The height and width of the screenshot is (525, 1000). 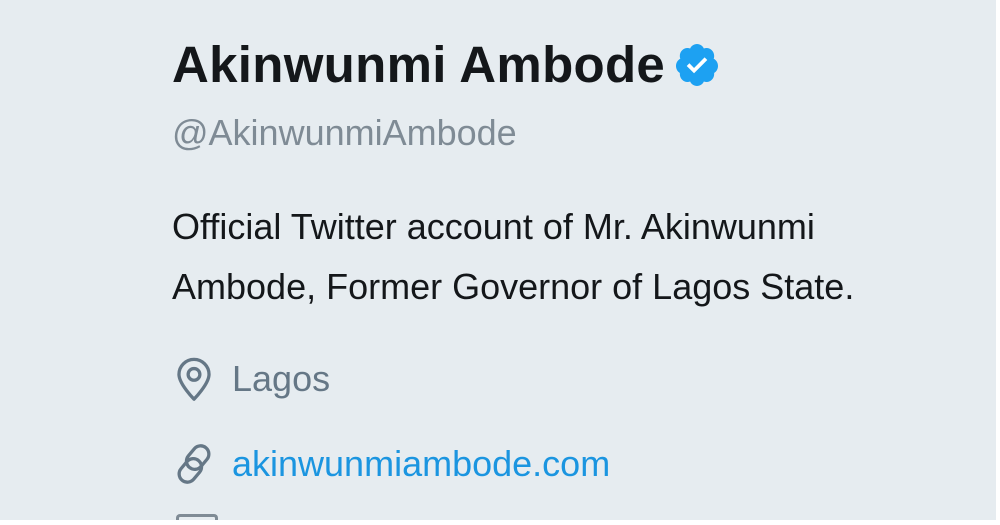 I want to click on link-icon, so click(x=194, y=464).